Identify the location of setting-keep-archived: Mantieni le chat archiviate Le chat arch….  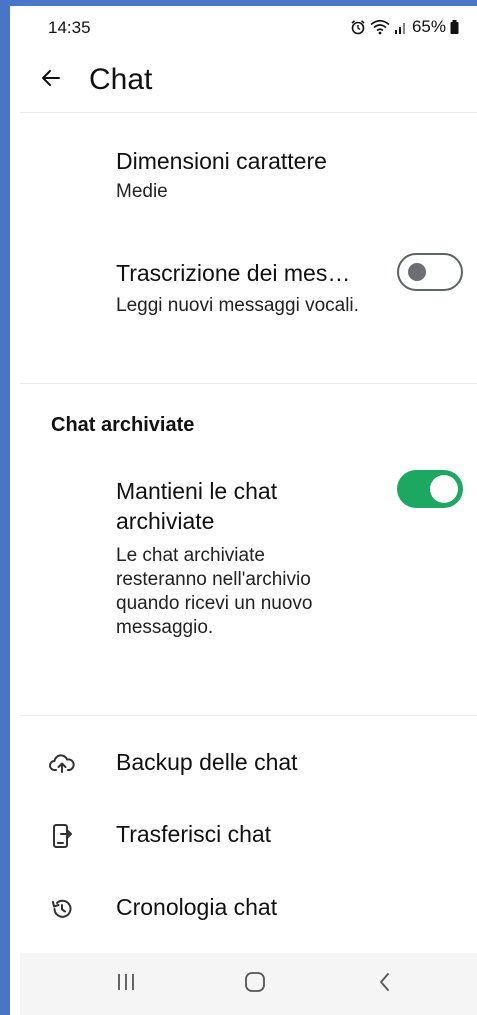
(236, 558).